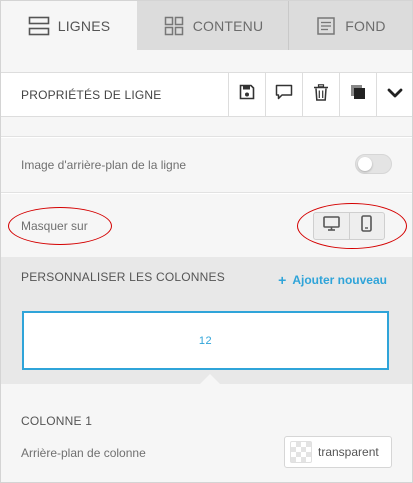 The image size is (413, 483). What do you see at coordinates (104, 165) in the screenshot?
I see `background-image-label: Image d'arrière-plan de la ligne` at bounding box center [104, 165].